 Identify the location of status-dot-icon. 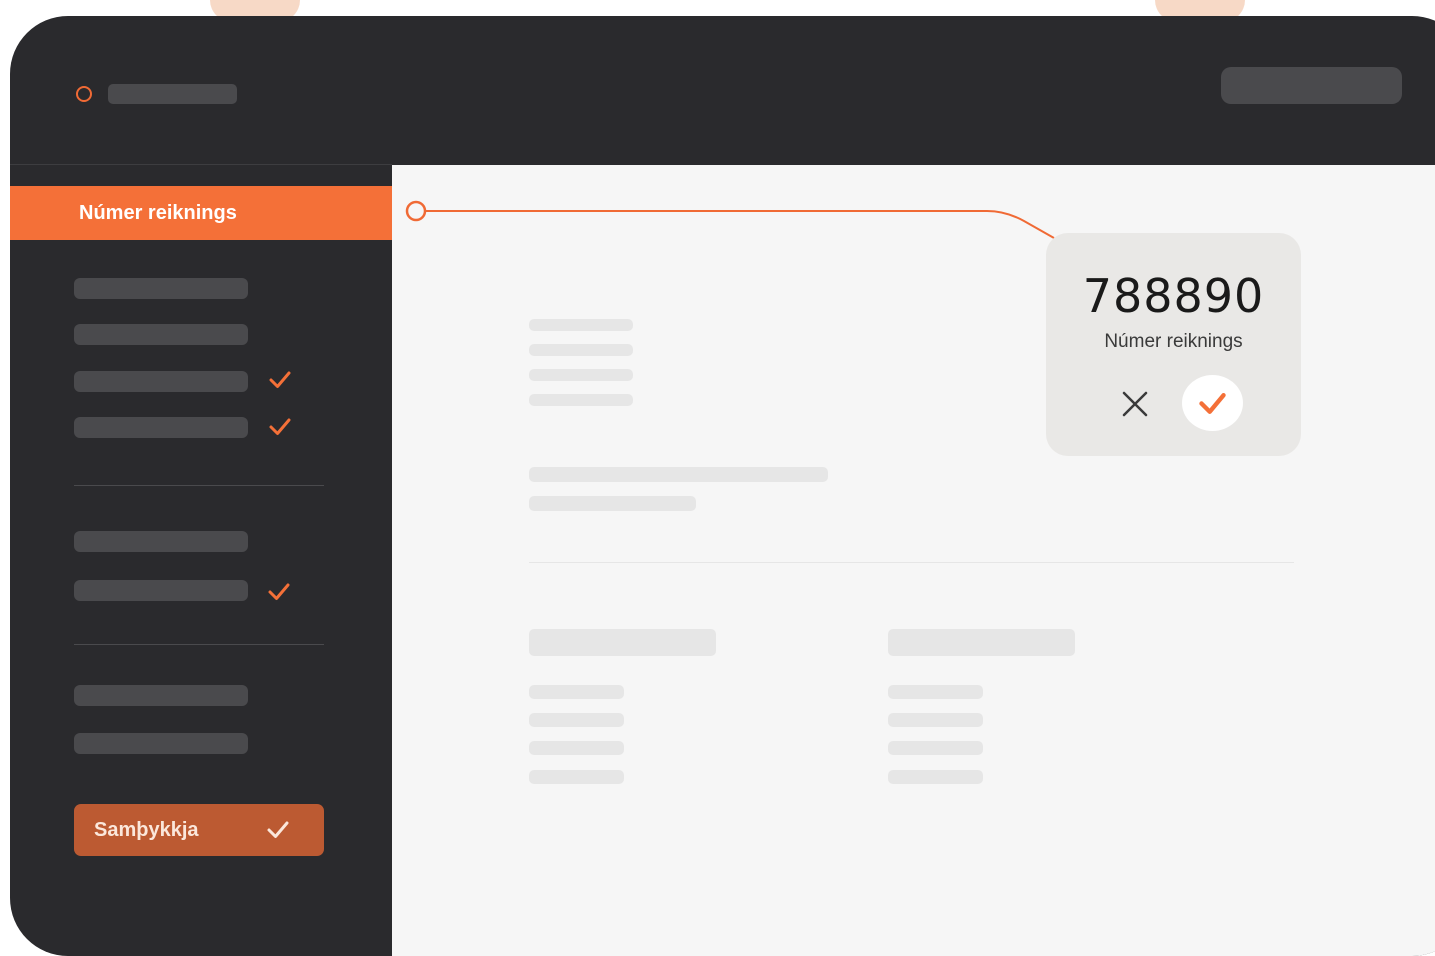
(84, 94).